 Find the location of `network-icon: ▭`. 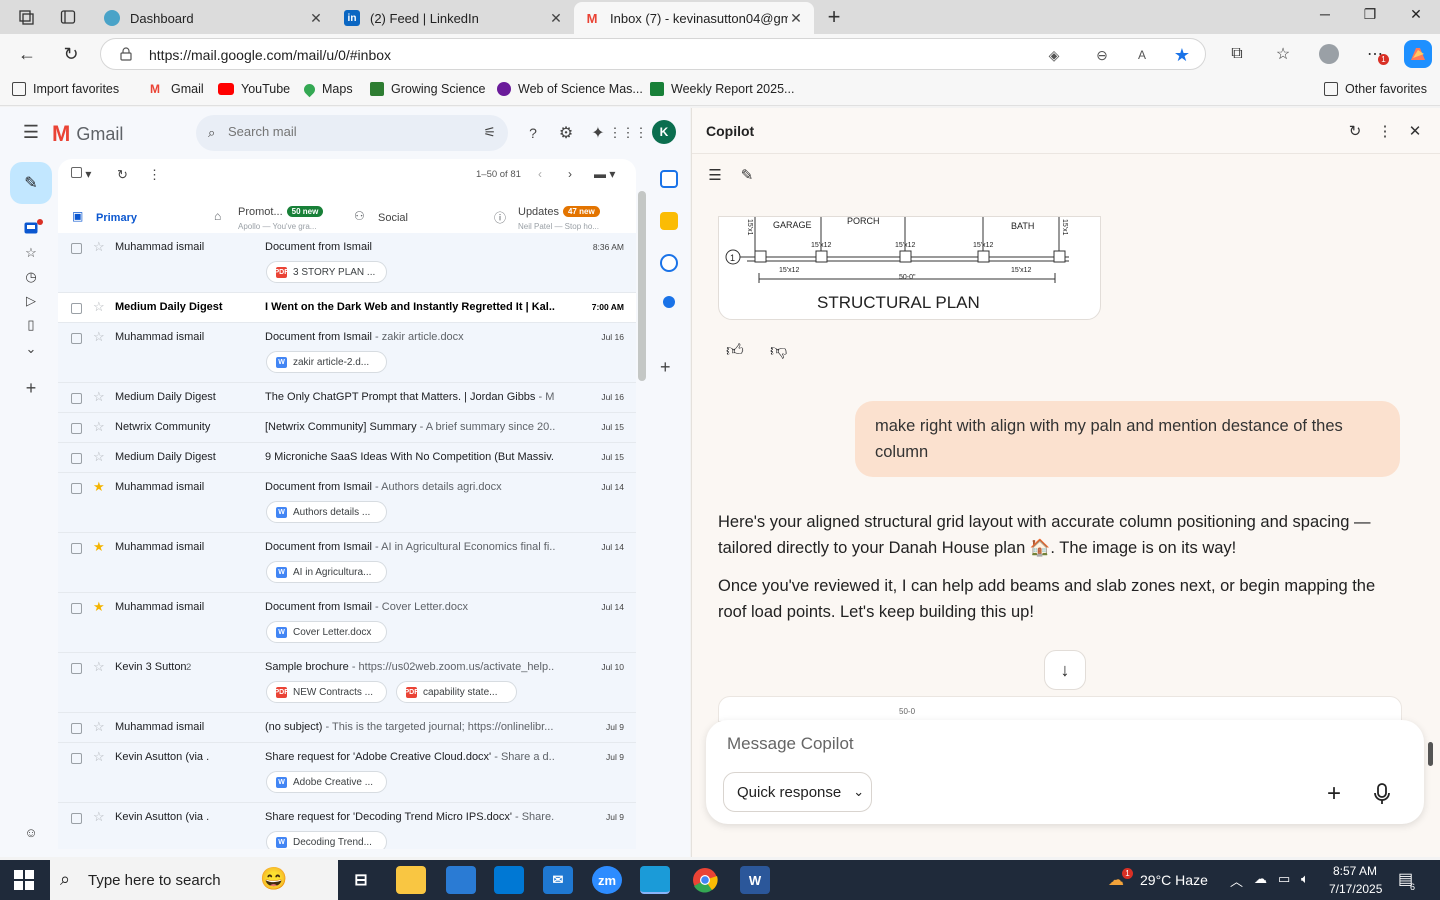

network-icon: ▭ is located at coordinates (1284, 879).